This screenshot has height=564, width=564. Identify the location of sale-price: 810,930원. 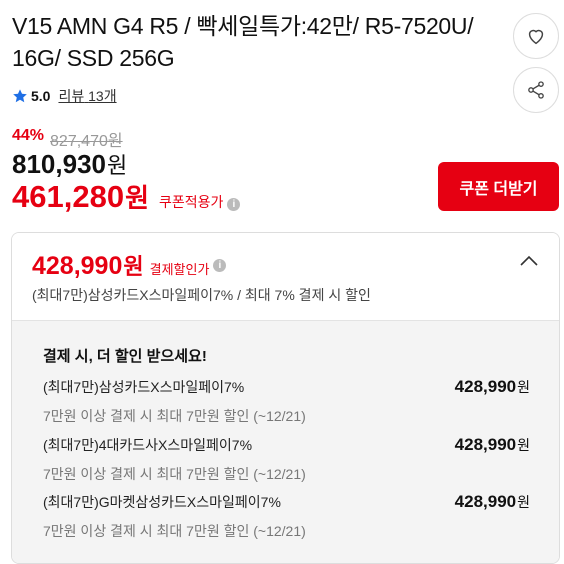
(69, 164).